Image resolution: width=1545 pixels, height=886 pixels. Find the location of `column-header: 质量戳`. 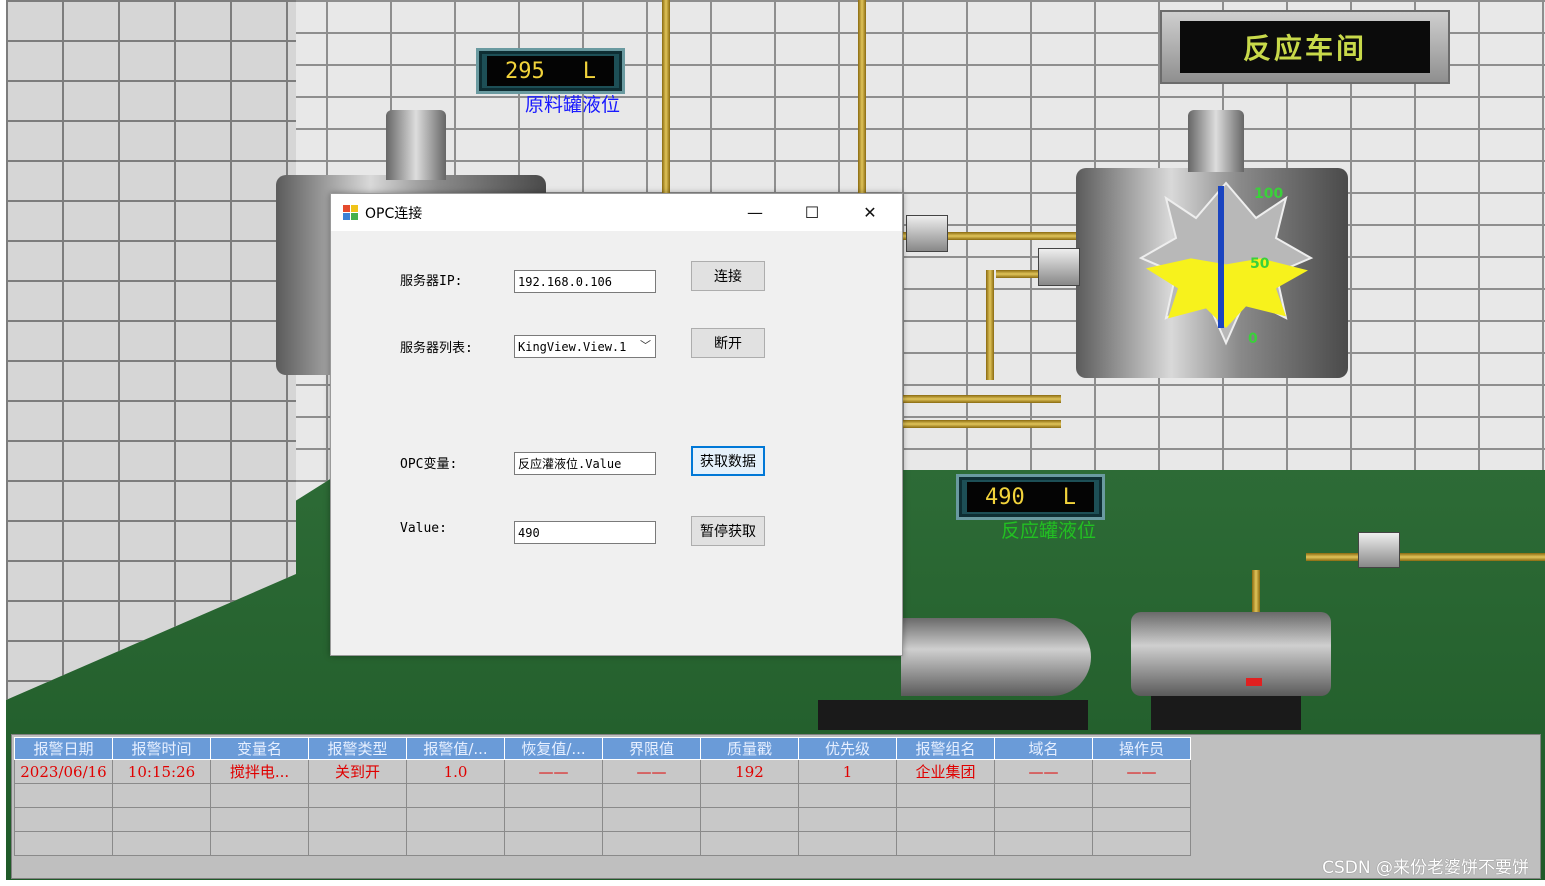

column-header: 质量戳 is located at coordinates (749, 748).